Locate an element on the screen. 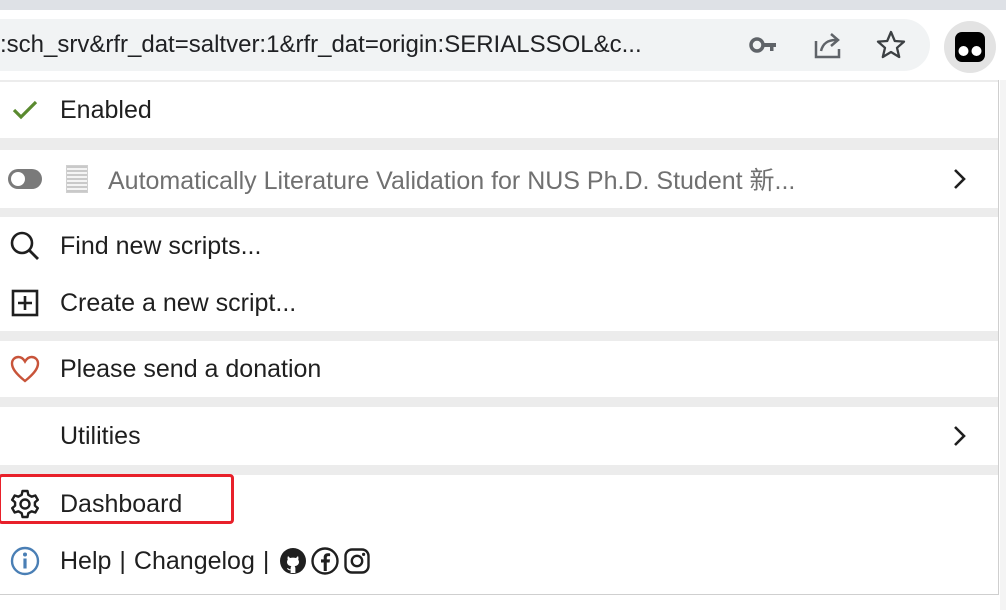 This screenshot has height=610, width=1006. plus-square-icon is located at coordinates (25, 303).